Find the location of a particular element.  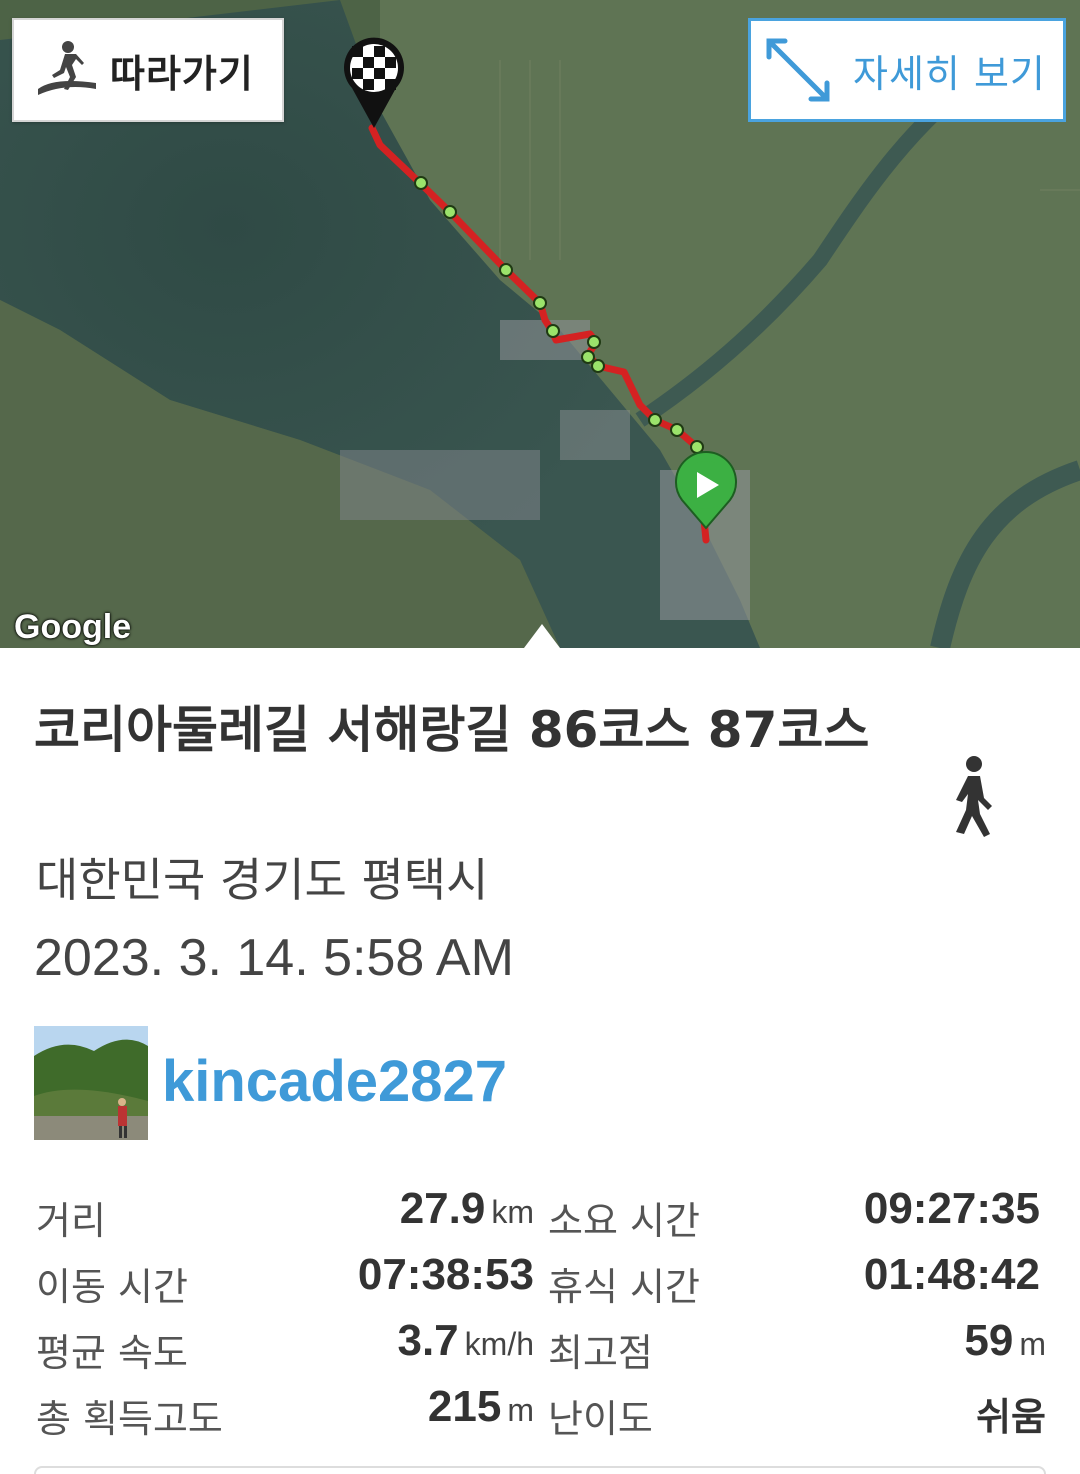

stat-row: 이동 시간 07:38:53 휴식 시간 01:48:42 is located at coordinates (540, 1276).